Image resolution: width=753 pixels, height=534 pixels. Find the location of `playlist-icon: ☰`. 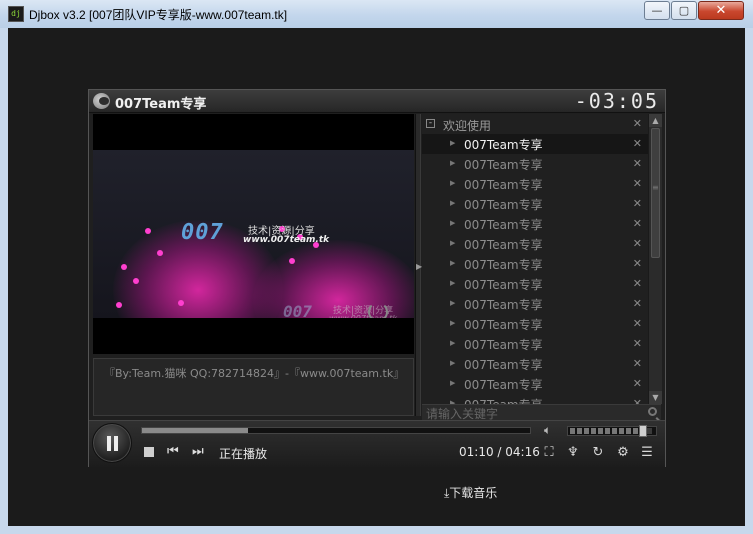

playlist-icon: ☰ is located at coordinates (647, 452).